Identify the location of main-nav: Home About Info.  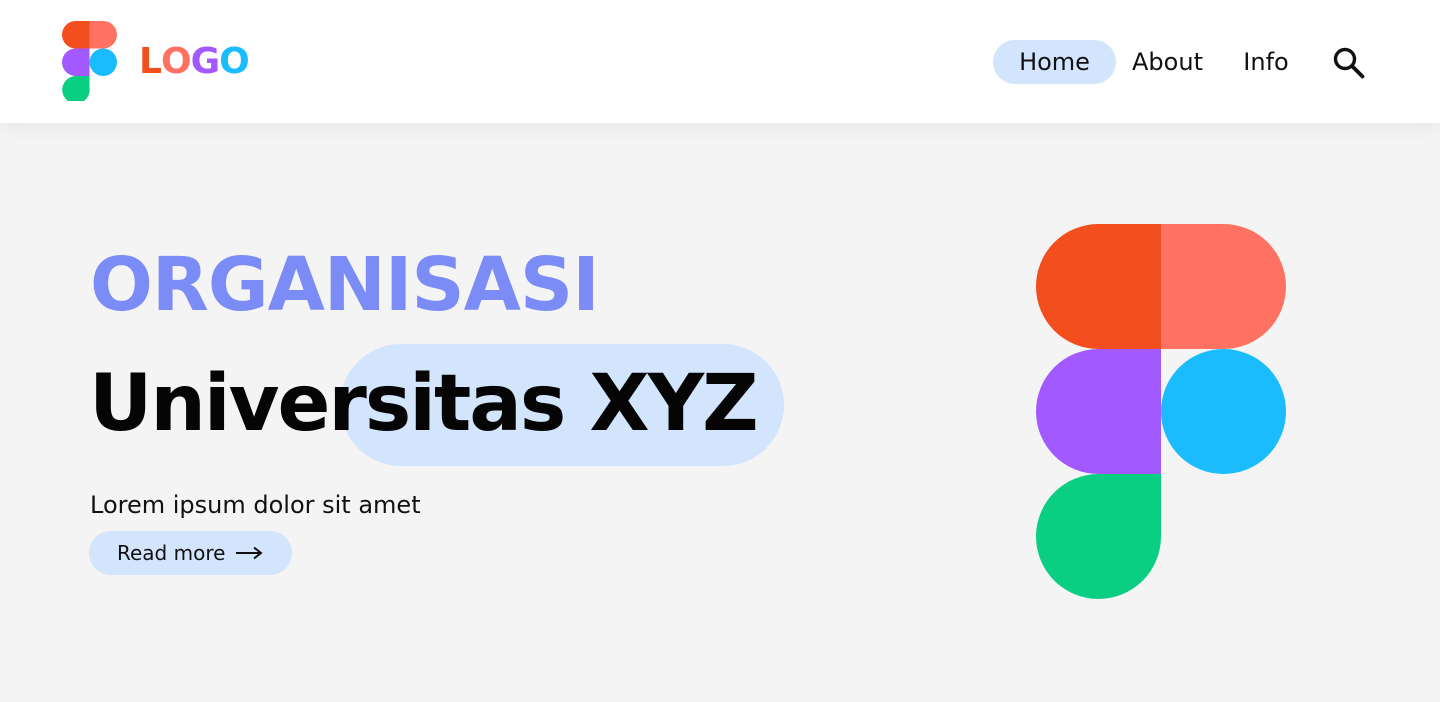
(720, 62).